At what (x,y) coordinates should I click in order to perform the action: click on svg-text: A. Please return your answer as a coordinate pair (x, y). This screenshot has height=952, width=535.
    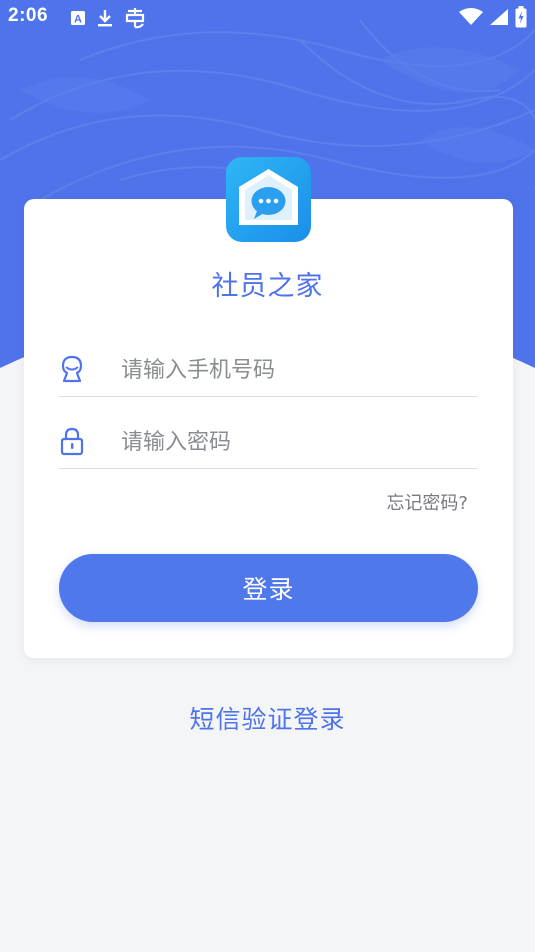
    Looking at the image, I should click on (78, 20).